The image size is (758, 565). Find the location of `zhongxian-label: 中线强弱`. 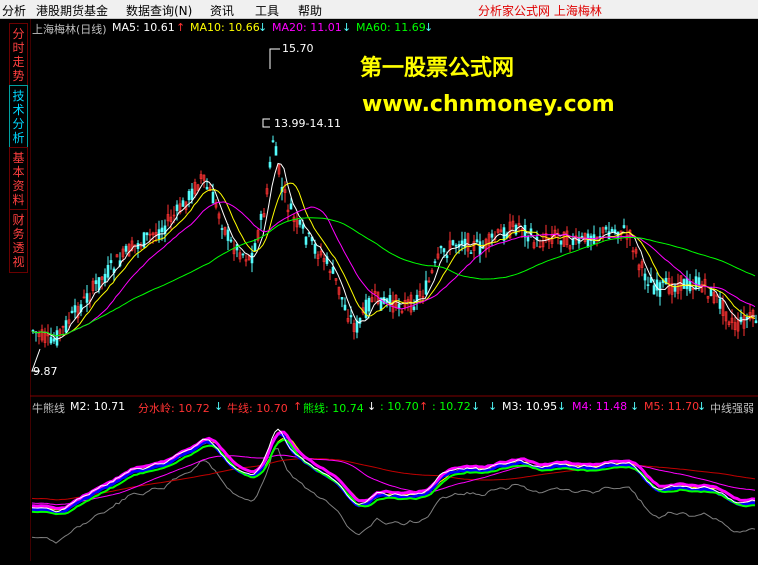

zhongxian-label: 中线强弱 is located at coordinates (732, 408).